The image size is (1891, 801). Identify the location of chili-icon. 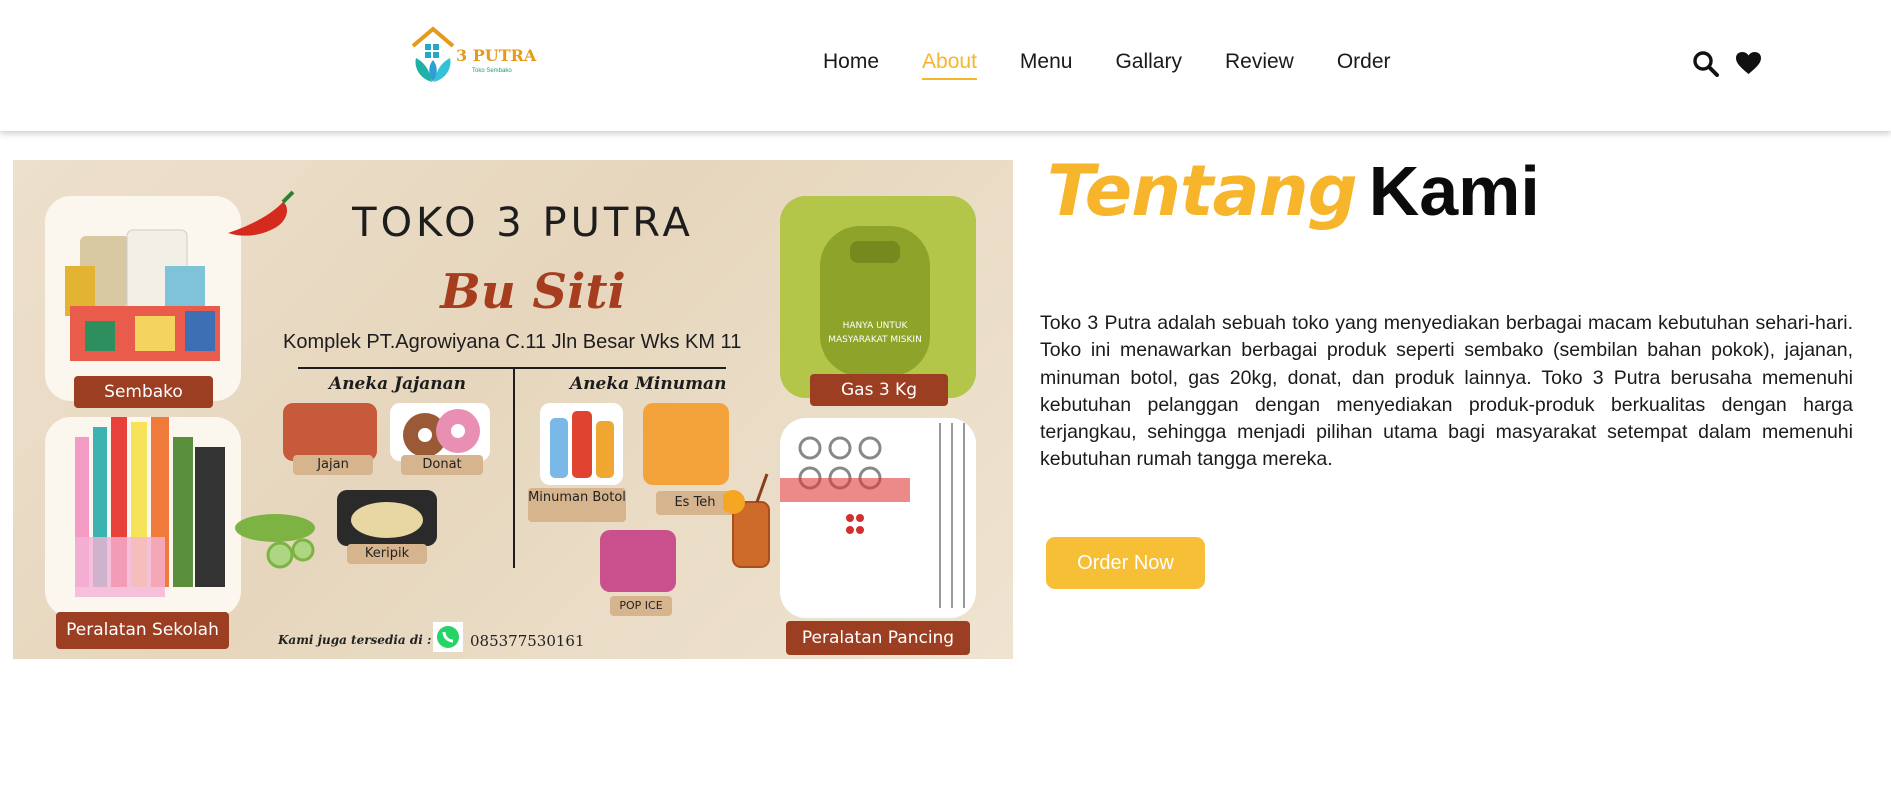
(261, 213).